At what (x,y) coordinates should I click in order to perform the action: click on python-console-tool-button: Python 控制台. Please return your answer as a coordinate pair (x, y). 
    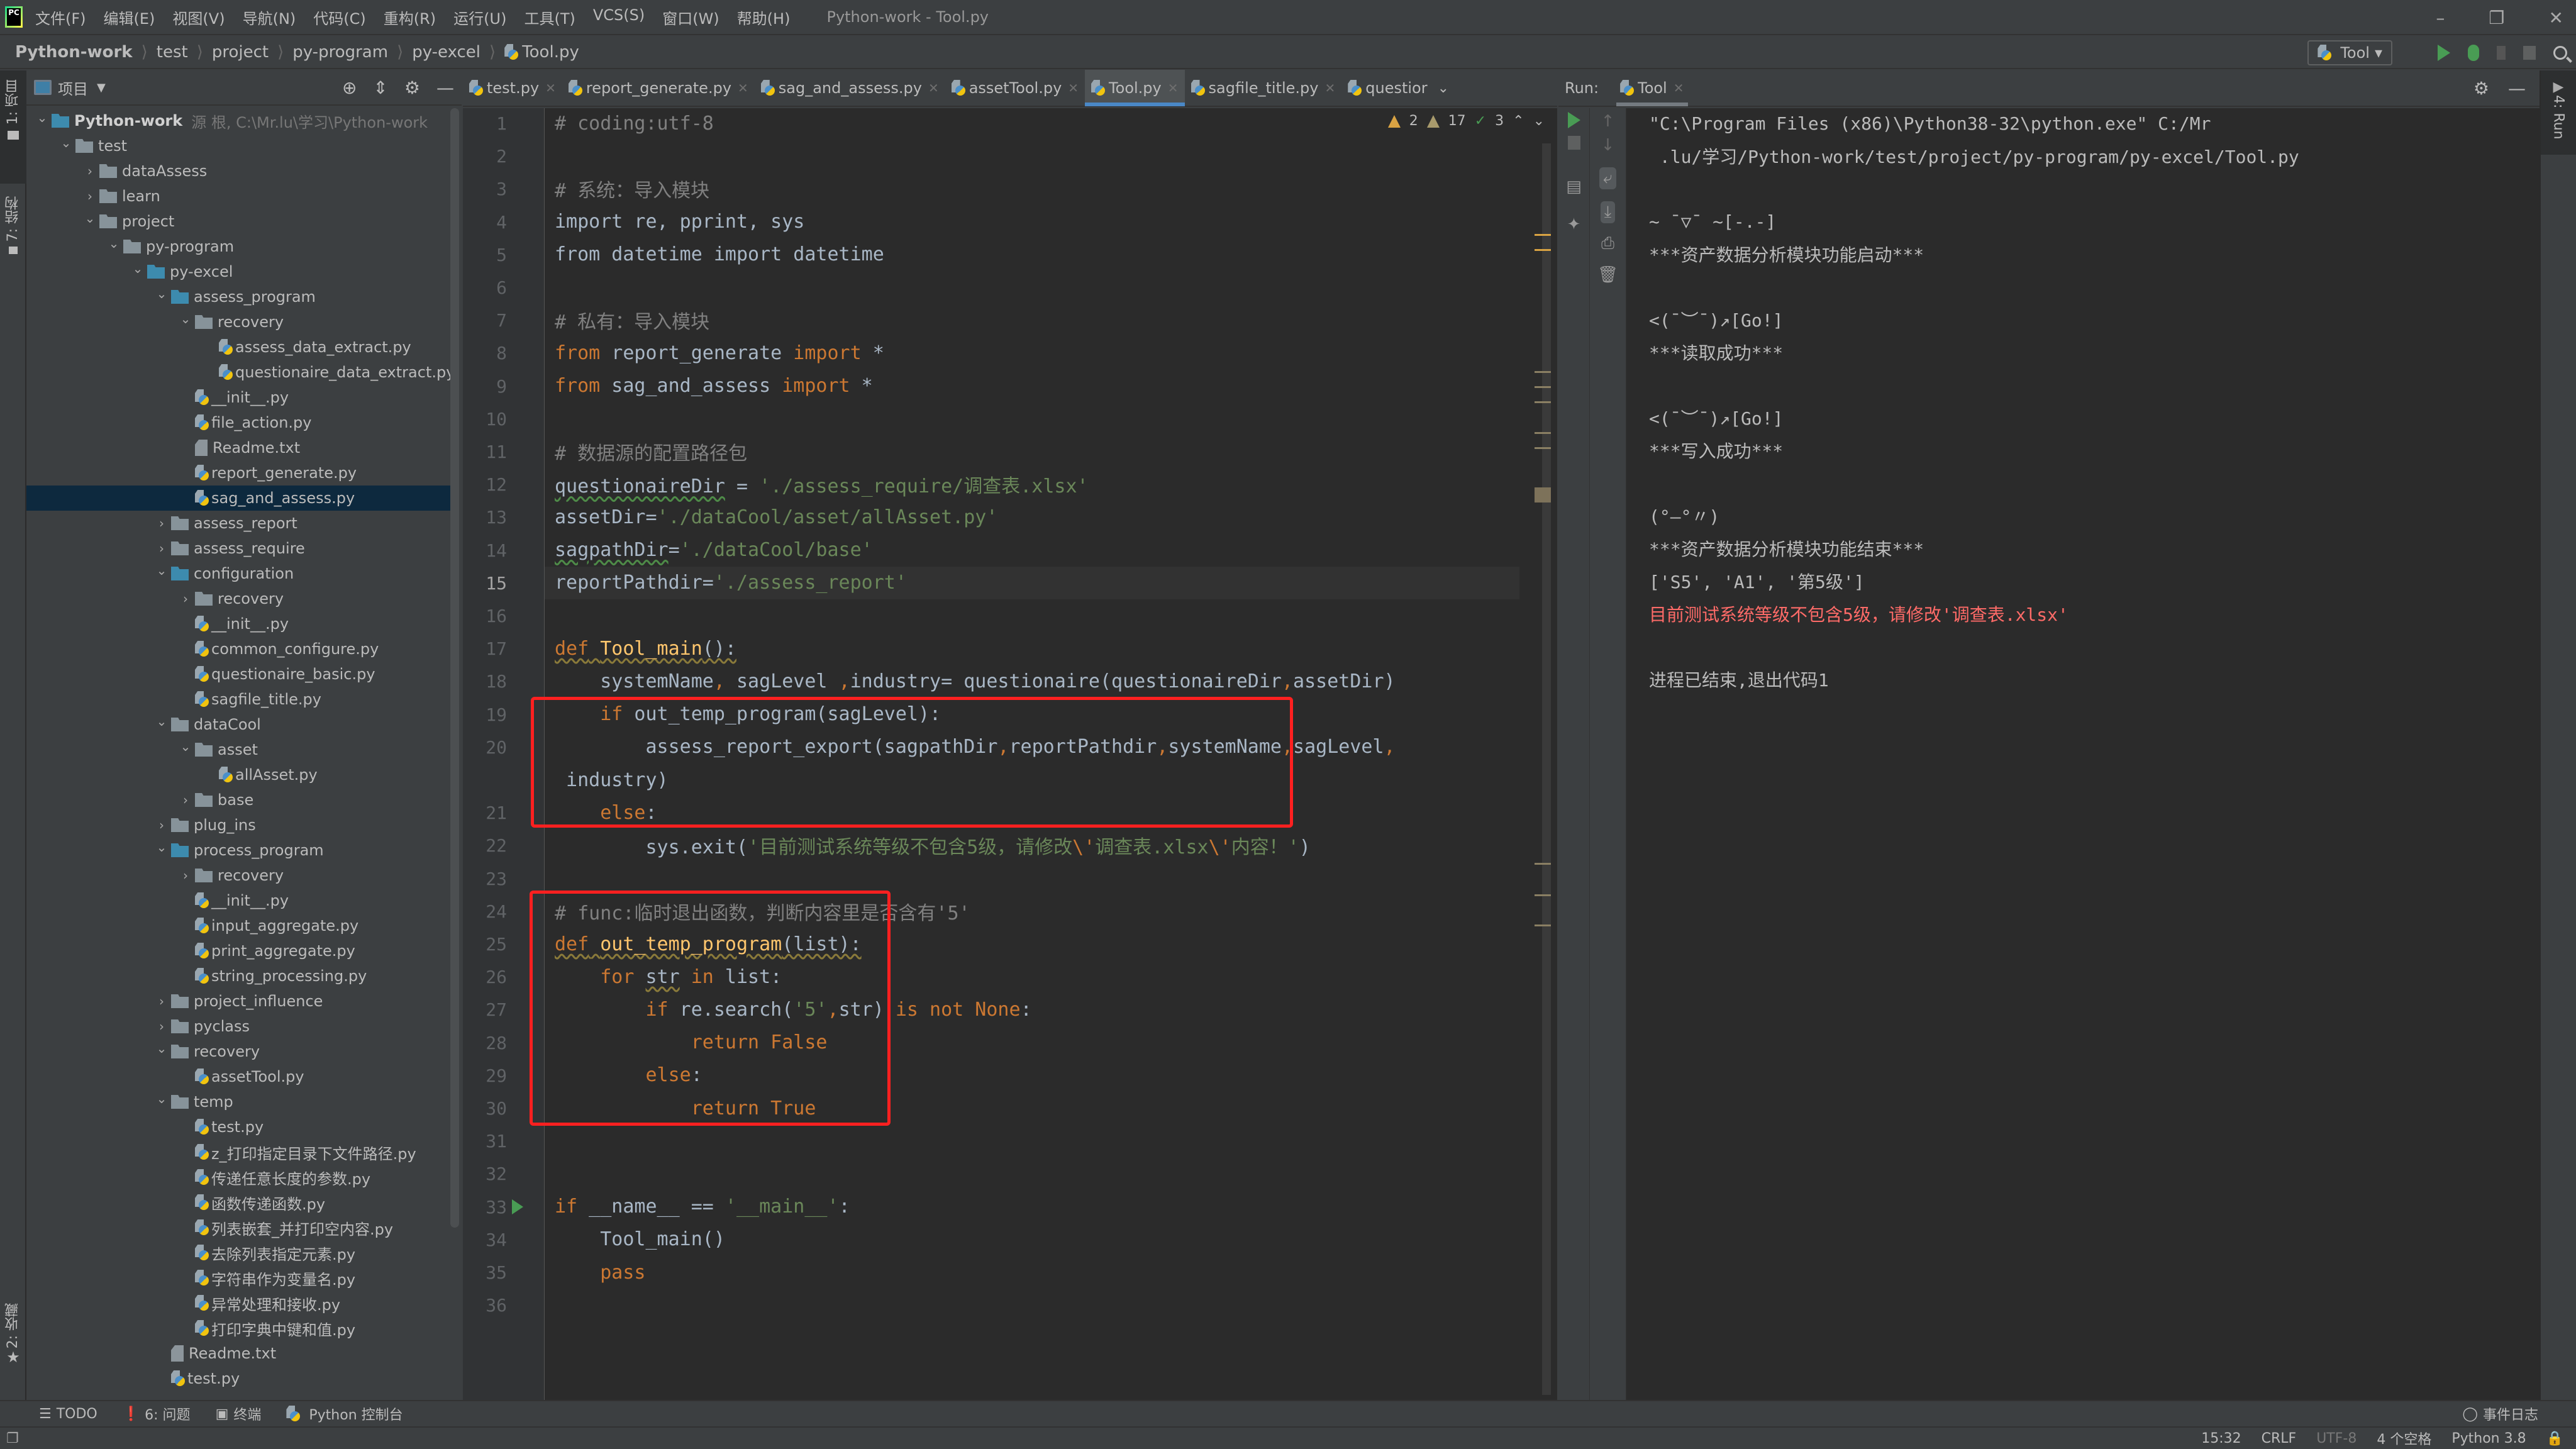
    Looking at the image, I should click on (344, 1414).